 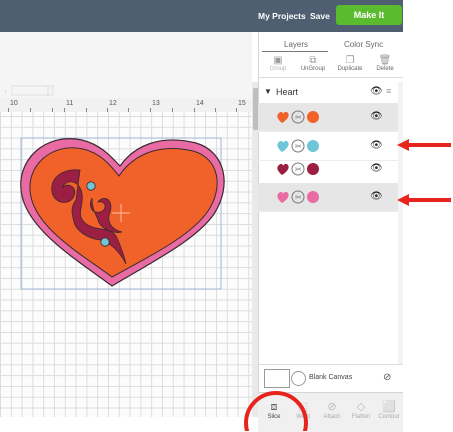 I want to click on trash-icon: 🗑, so click(x=385, y=60).